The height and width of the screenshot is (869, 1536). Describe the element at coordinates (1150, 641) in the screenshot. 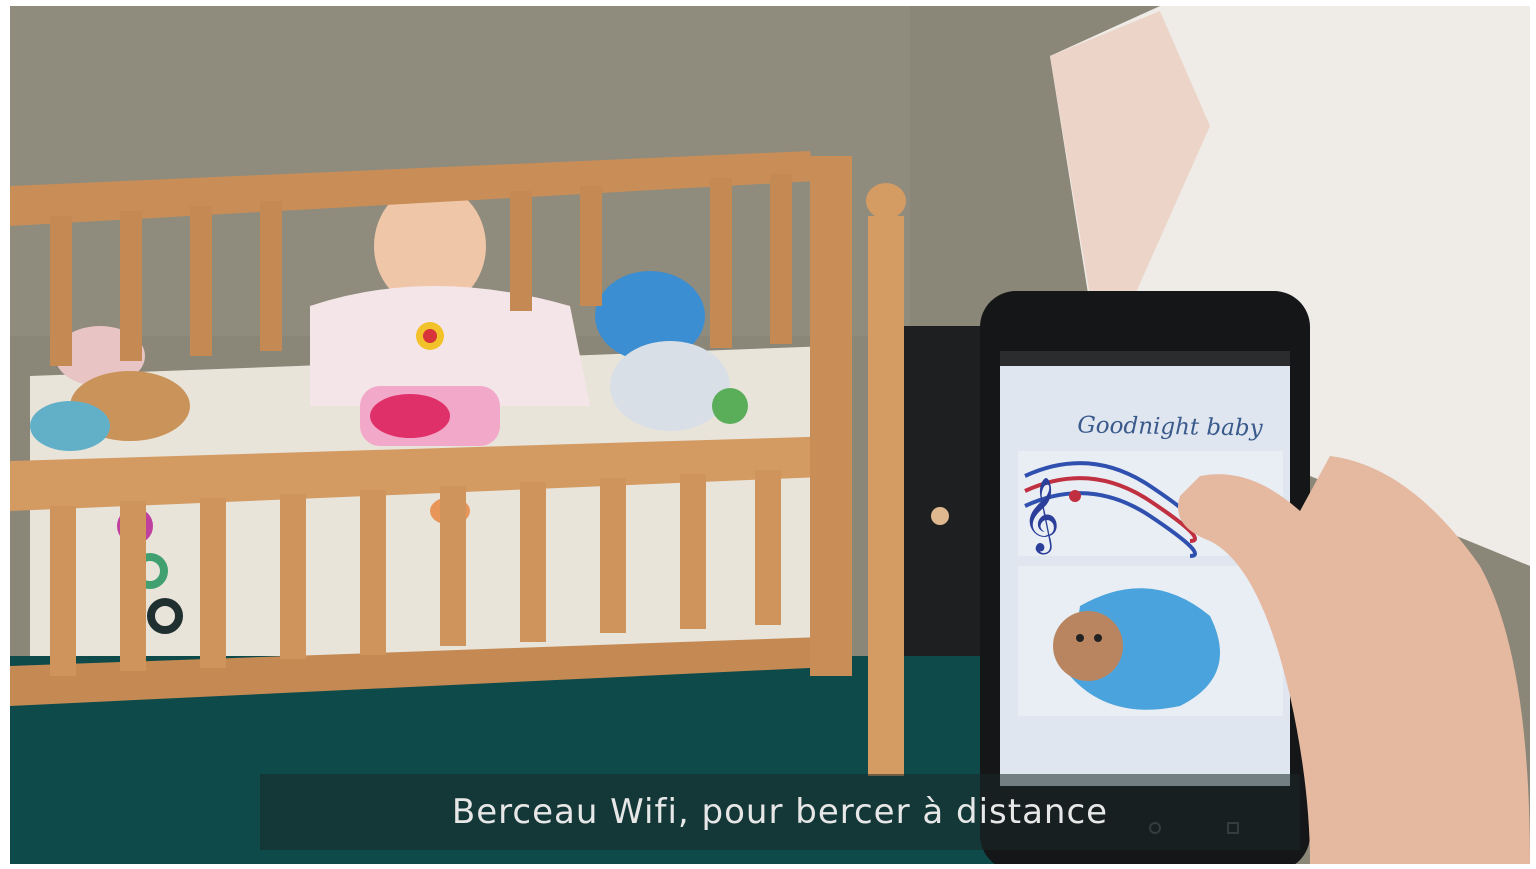

I see `swaddled-baby-icon` at that location.